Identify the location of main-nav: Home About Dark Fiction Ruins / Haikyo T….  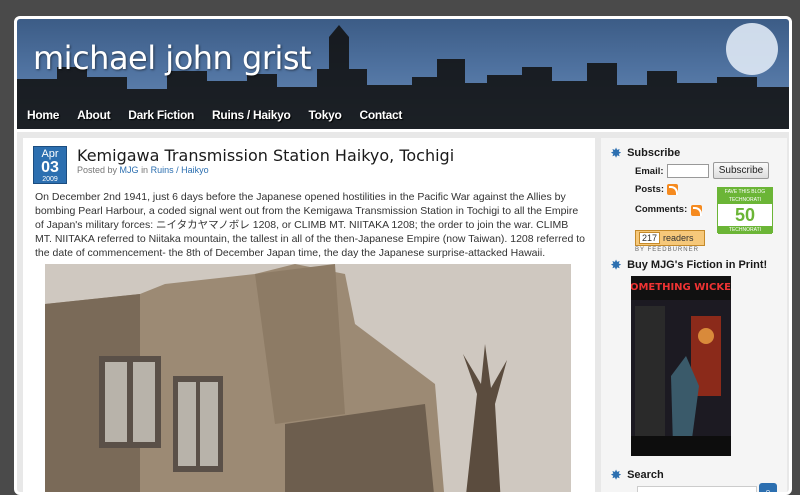
(403, 115).